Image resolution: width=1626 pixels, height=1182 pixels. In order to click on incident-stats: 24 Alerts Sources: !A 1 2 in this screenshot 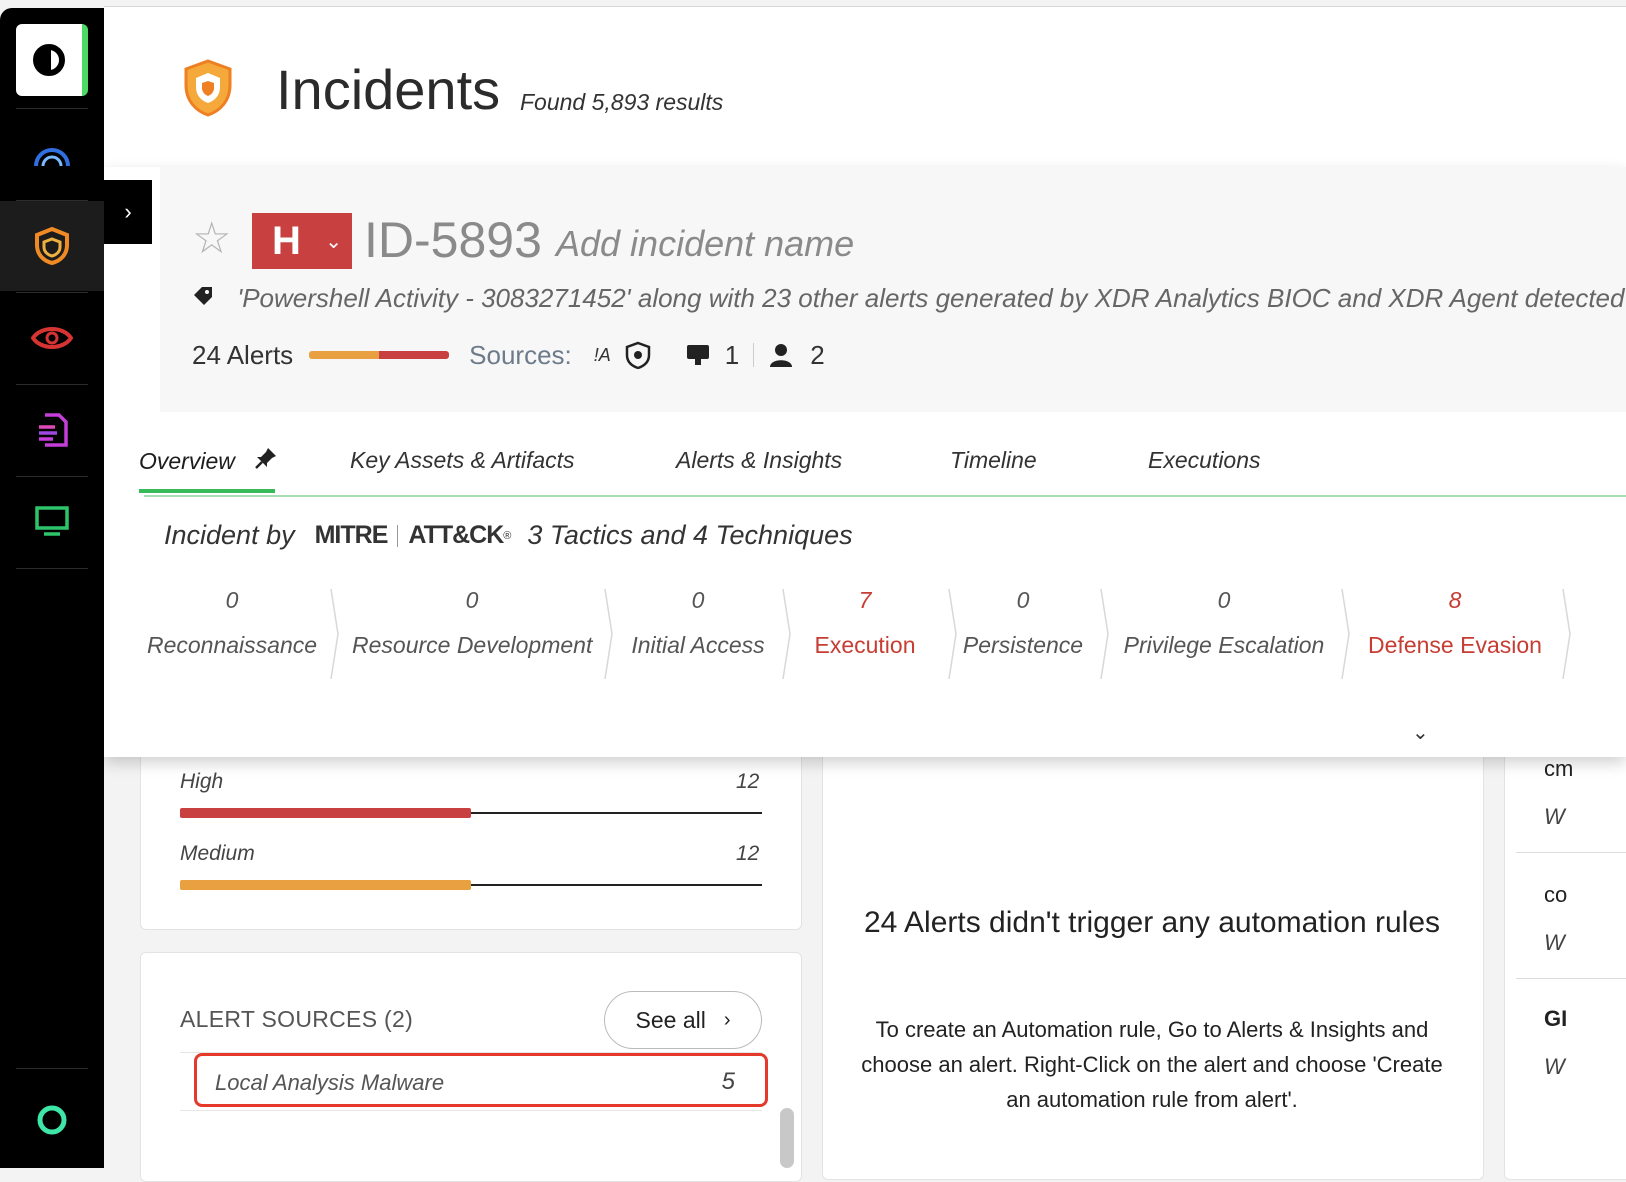, I will do `click(508, 355)`.